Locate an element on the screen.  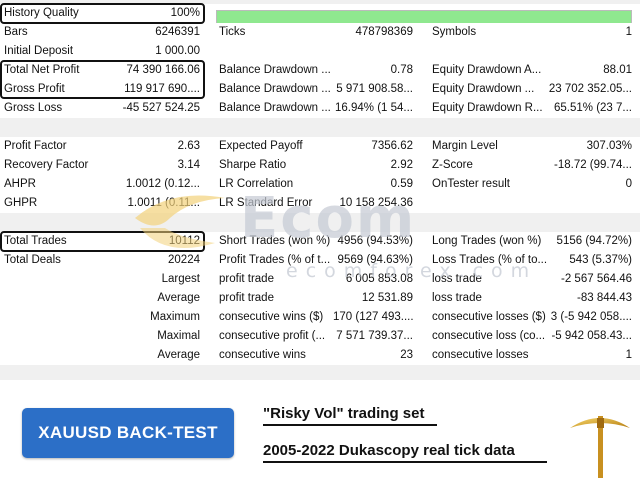
ahpr-label: AHPR is located at coordinates (20, 184).